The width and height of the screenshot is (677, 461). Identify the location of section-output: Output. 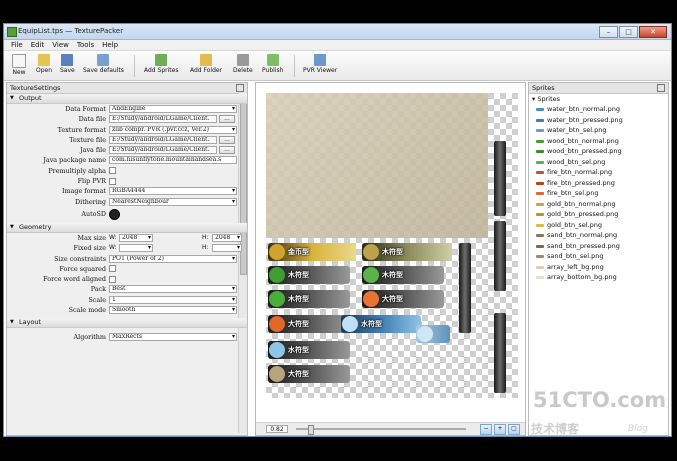
(127, 99).